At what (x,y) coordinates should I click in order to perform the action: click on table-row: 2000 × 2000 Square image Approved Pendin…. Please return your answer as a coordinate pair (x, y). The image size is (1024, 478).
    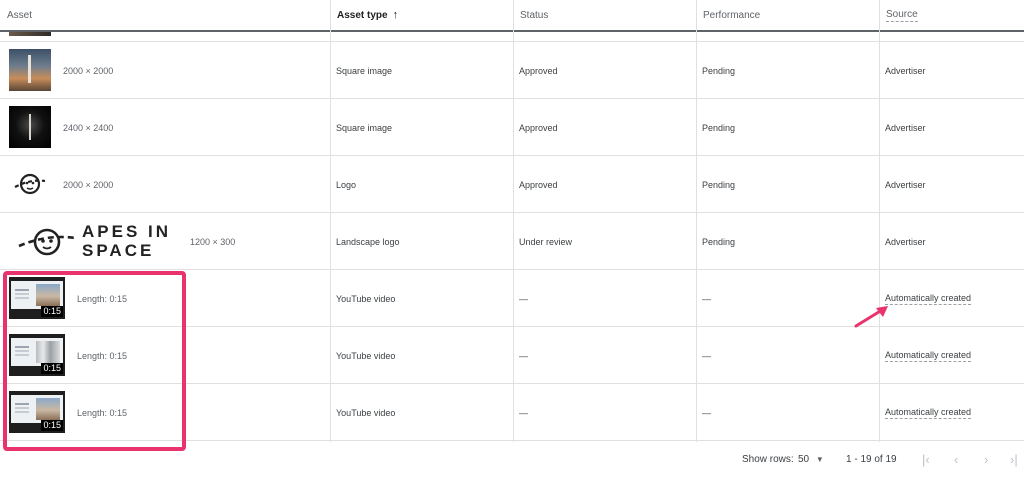
    Looking at the image, I should click on (512, 70).